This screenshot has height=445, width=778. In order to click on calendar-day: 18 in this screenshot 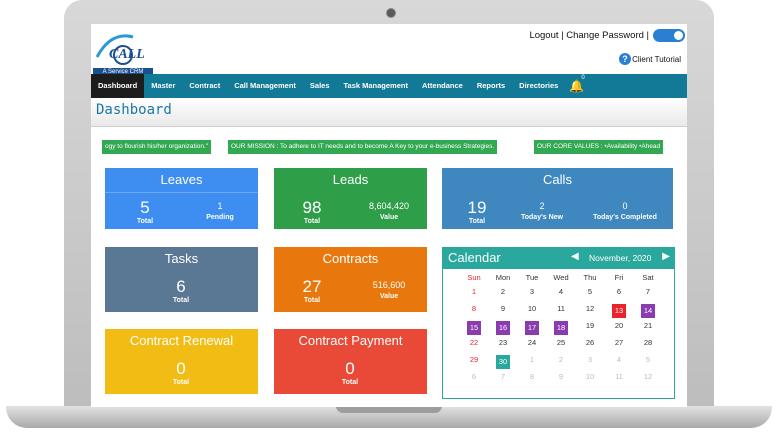, I will do `click(561, 328)`.